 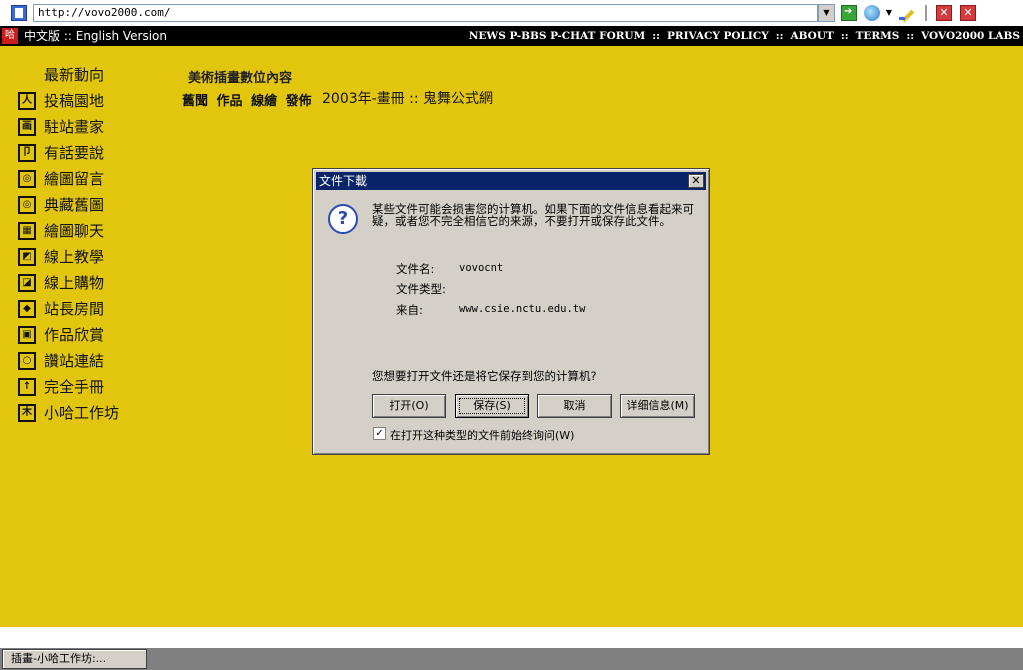 I want to click on tab-works: 作品, so click(x=230, y=101).